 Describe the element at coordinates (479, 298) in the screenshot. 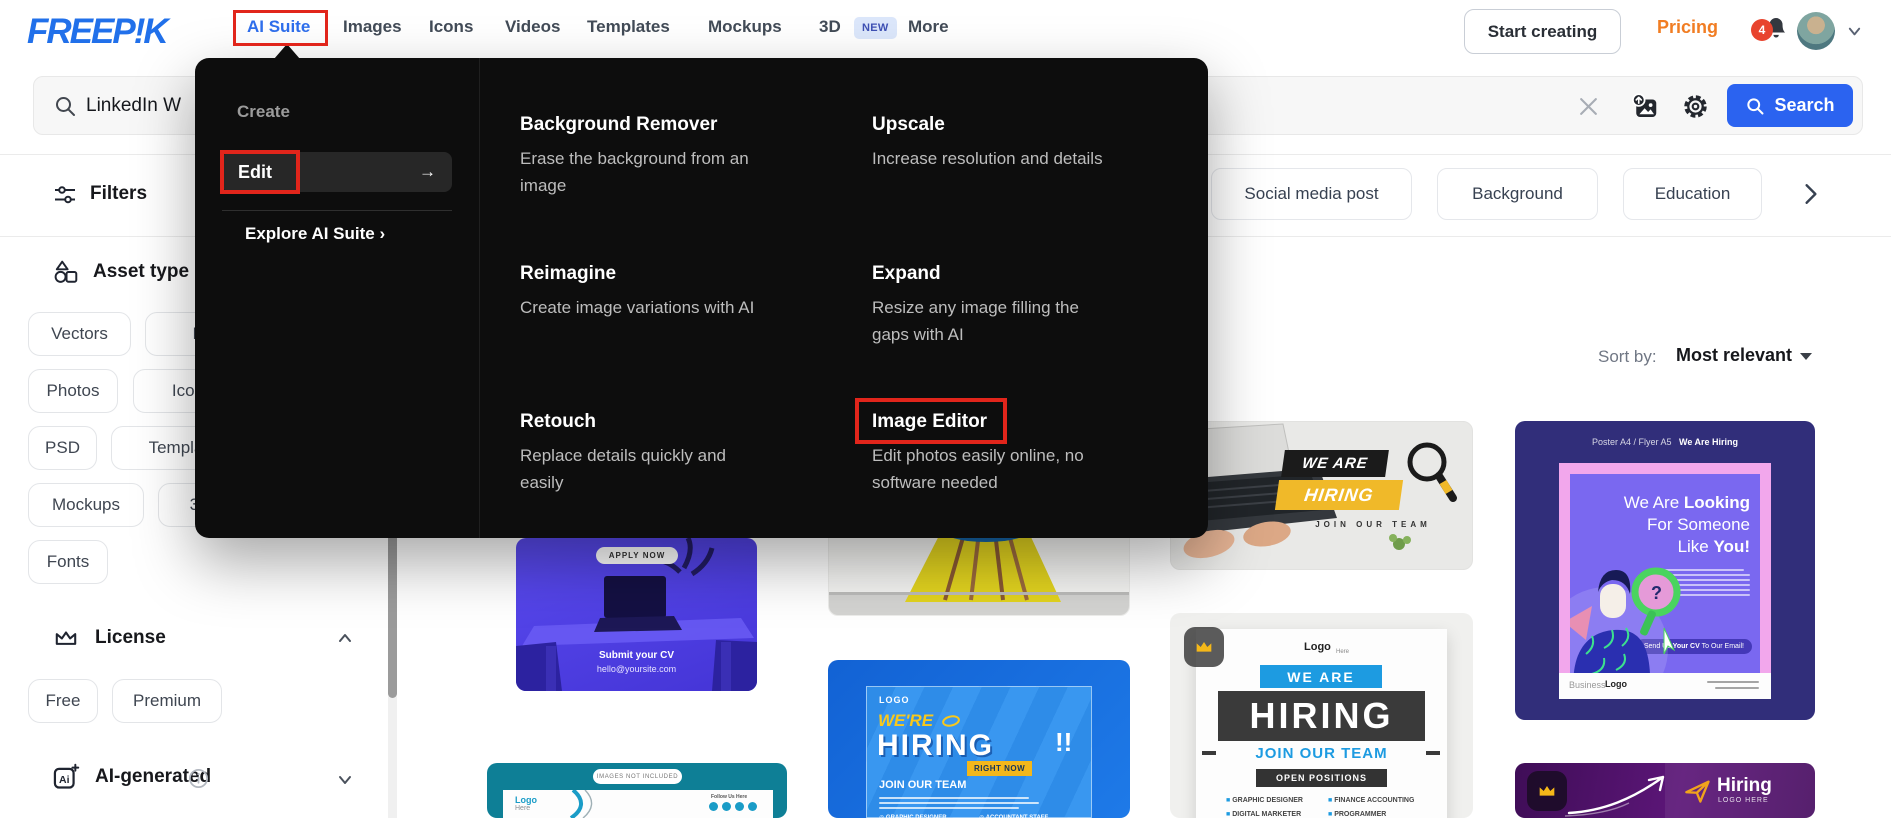

I see `dropdown-vertical-divider` at that location.